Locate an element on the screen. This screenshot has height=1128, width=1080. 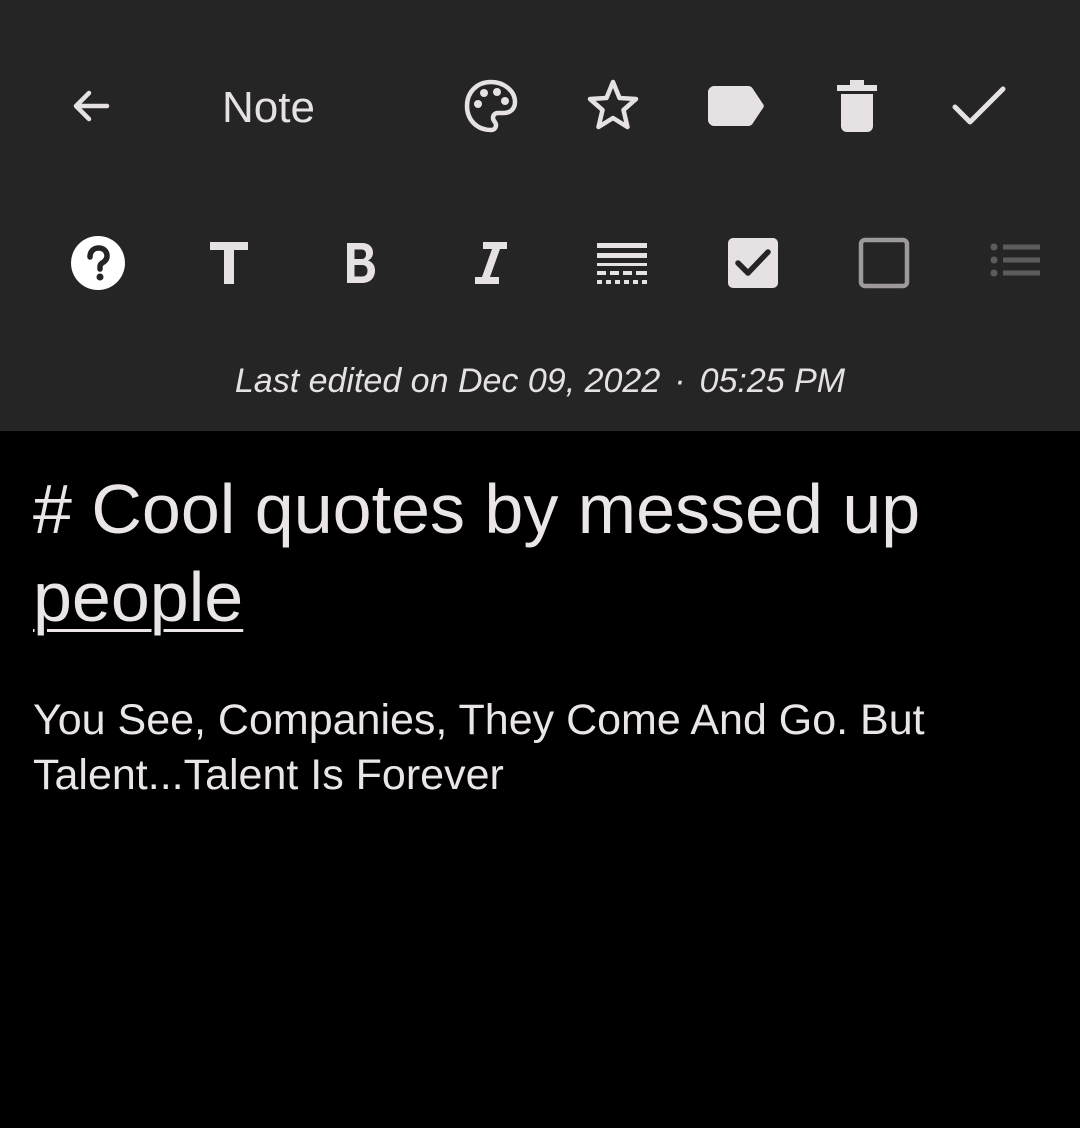
checkbox-unchecked-icon is located at coordinates (884, 263).